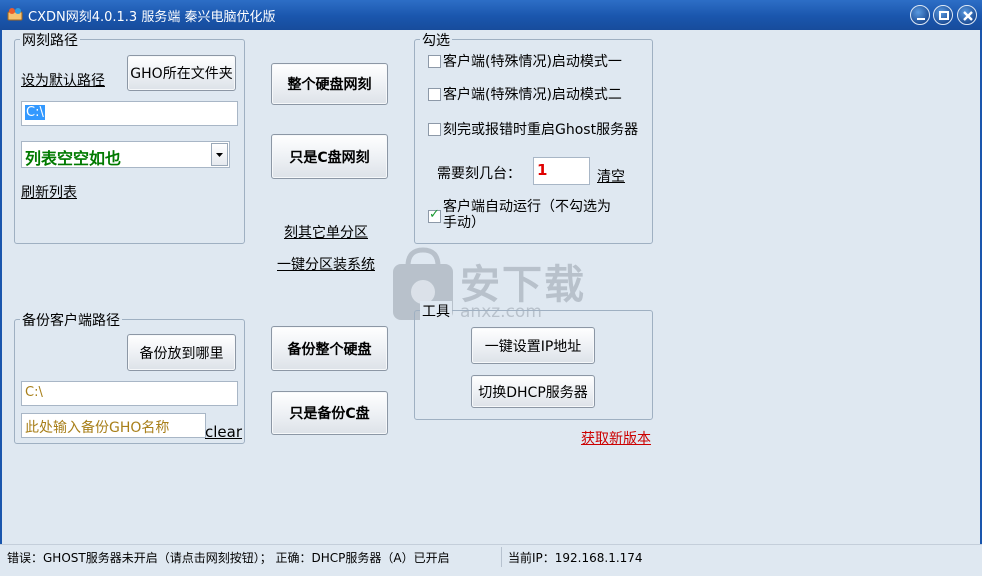 The image size is (982, 576). What do you see at coordinates (329, 413) in the screenshot?
I see `backup-c-drive-button: 只是备份C盘` at bounding box center [329, 413].